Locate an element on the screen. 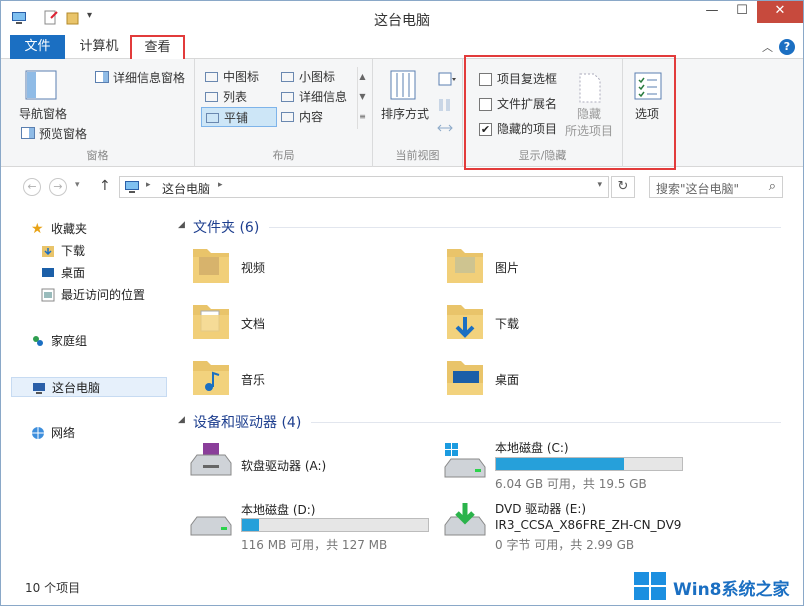  group-current-view: 排序方式 当前视图 is located at coordinates (418, 113).